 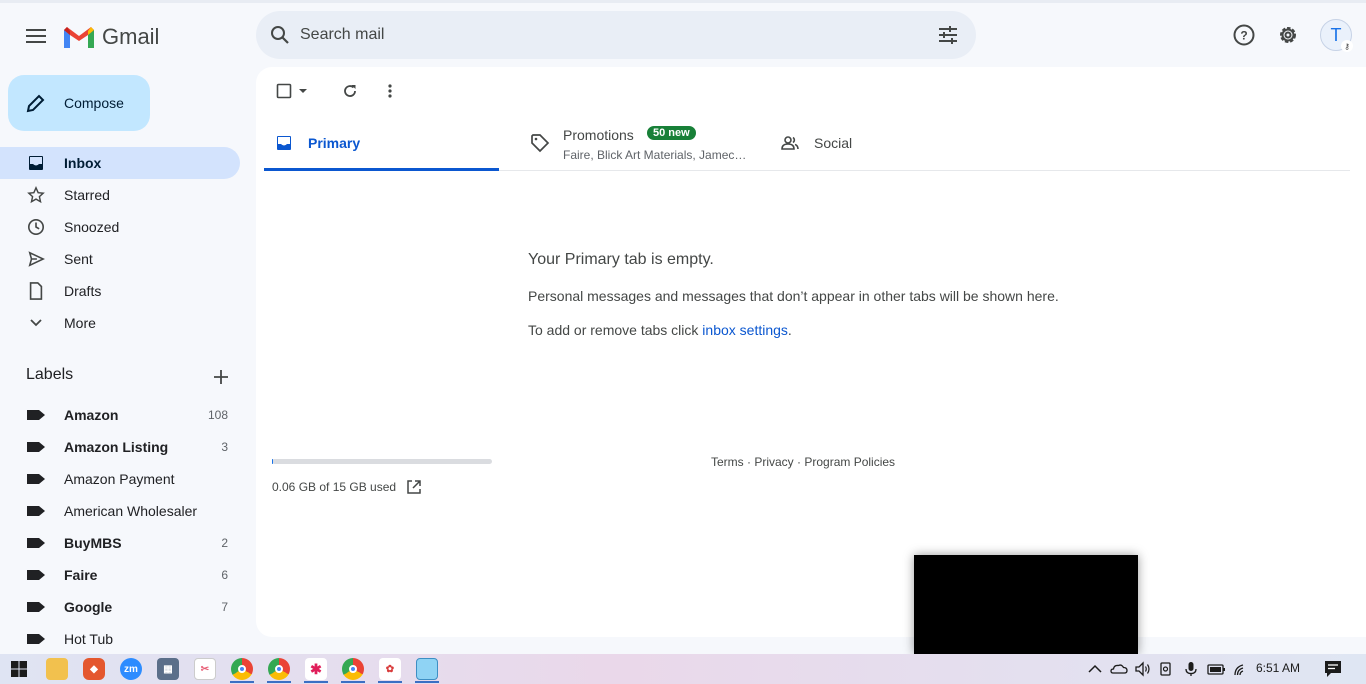 I want to click on search-icon, so click(x=280, y=35).